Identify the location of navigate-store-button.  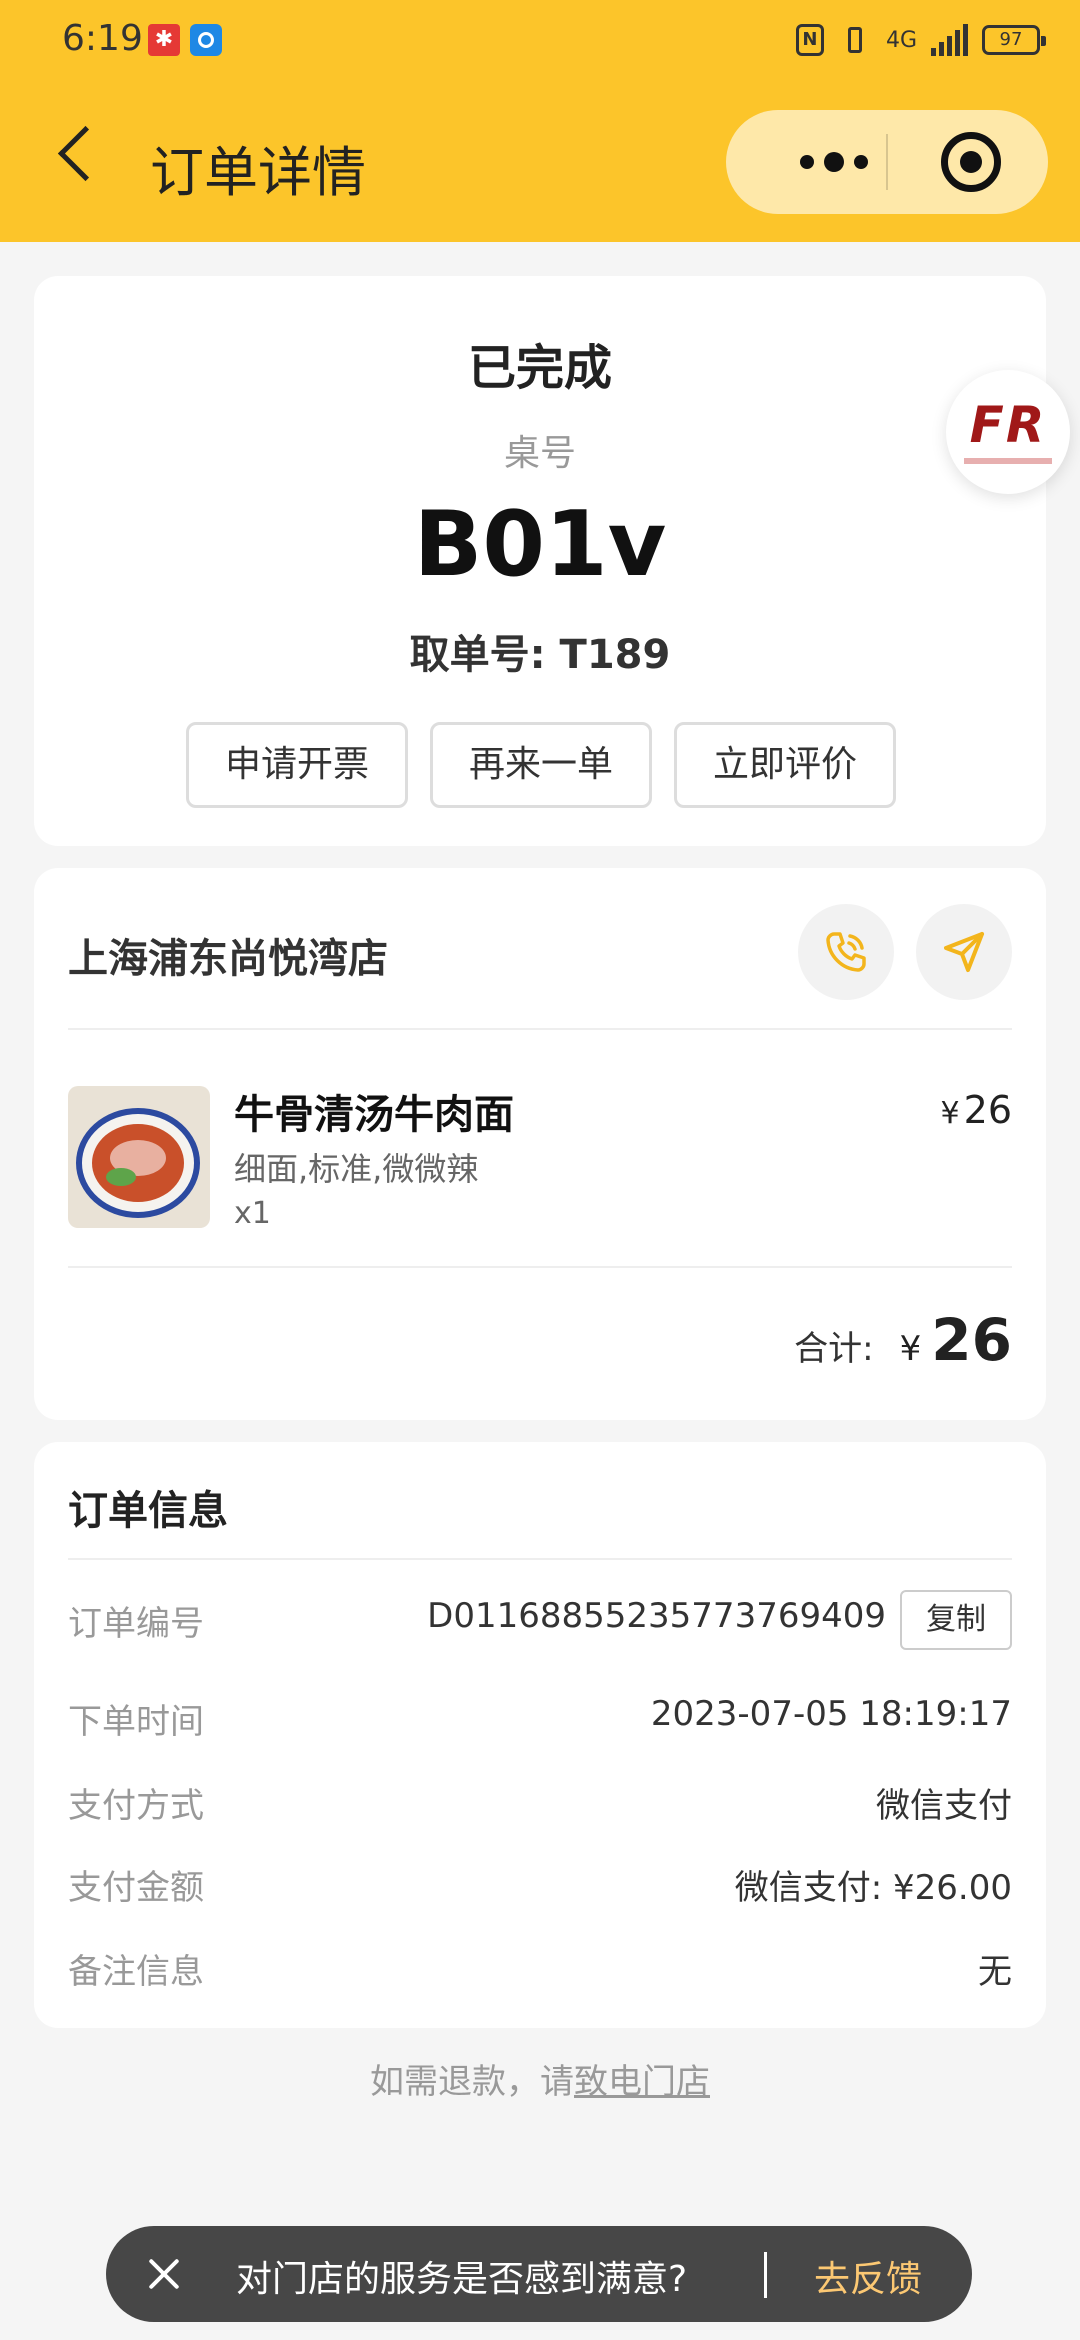
(964, 952).